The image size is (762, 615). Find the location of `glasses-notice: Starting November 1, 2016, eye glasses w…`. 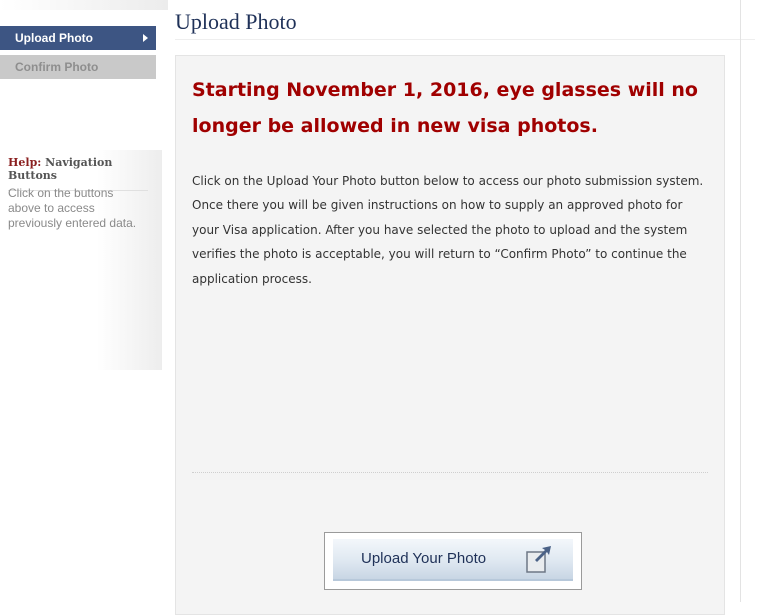

glasses-notice: Starting November 1, 2016, eye glasses w… is located at coordinates (445, 108).